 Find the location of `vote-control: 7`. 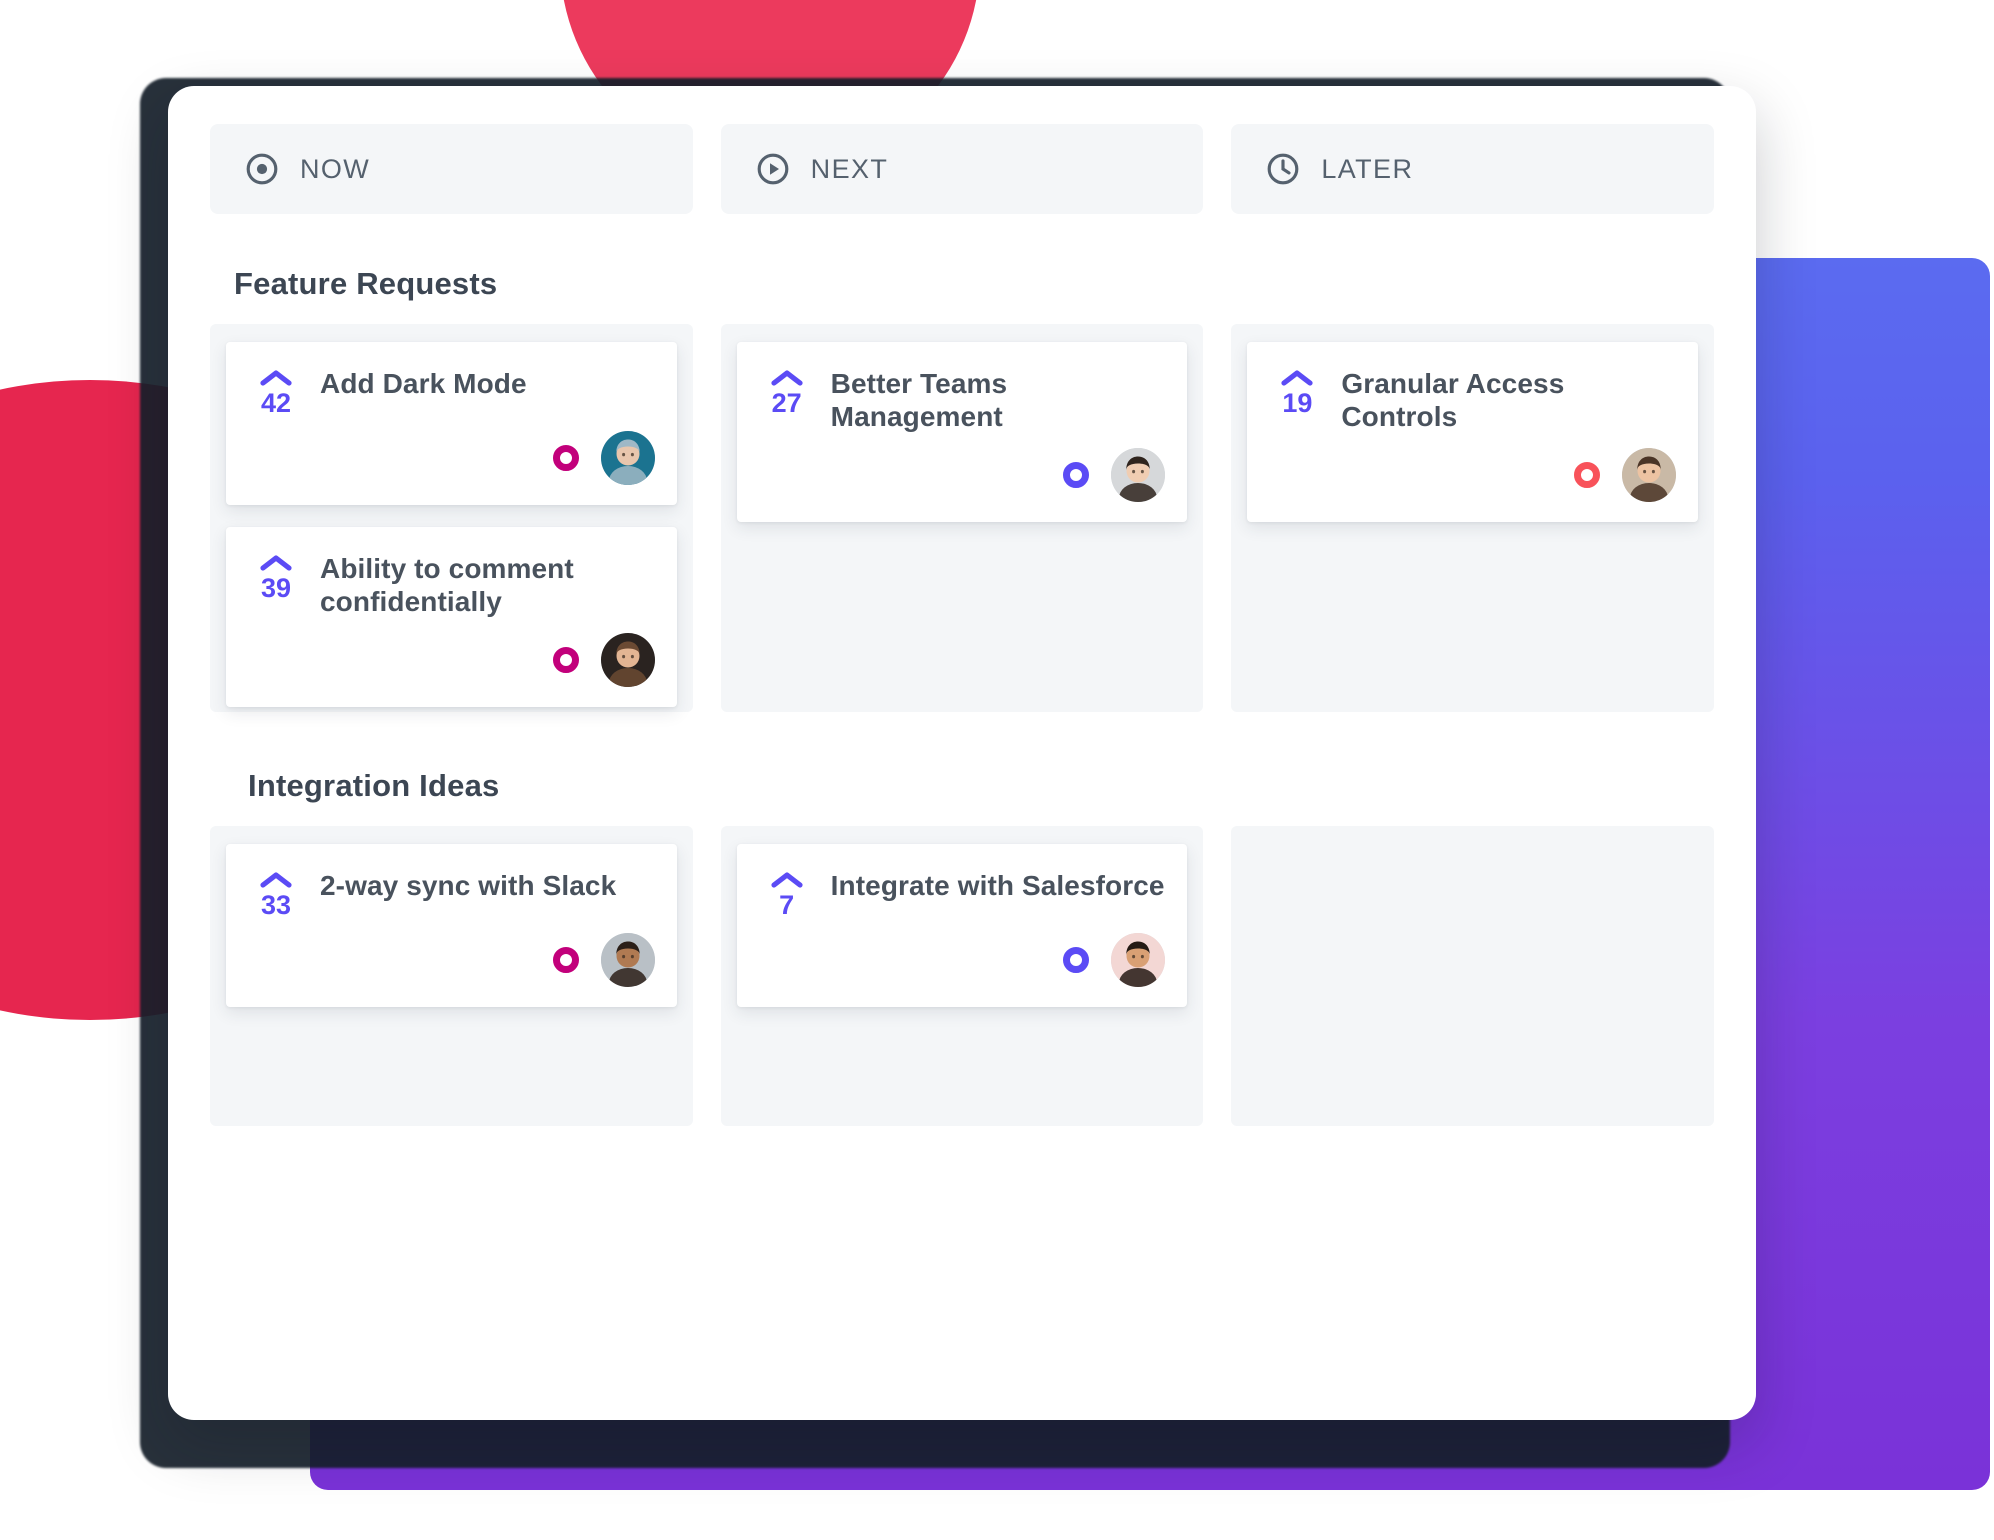

vote-control: 7 is located at coordinates (787, 893).